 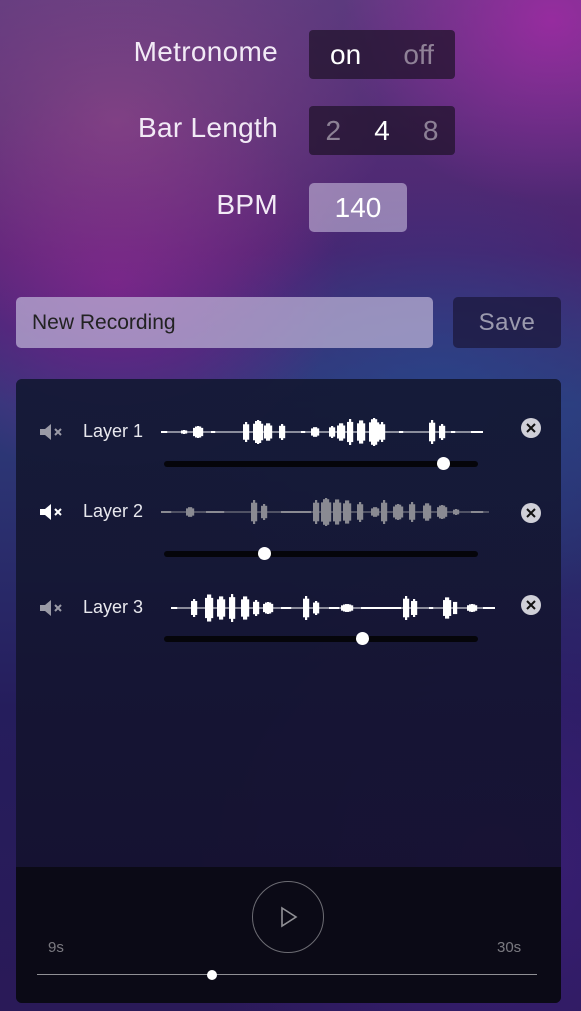 I want to click on bar-length-option-4: 4, so click(x=382, y=131).